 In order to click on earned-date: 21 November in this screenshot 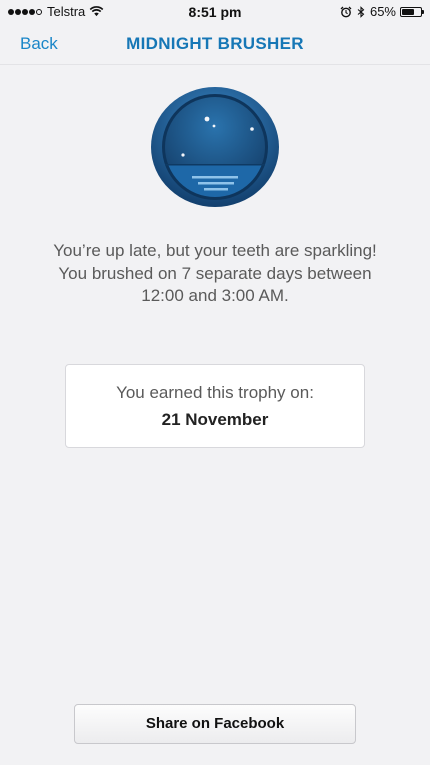, I will do `click(215, 419)`.